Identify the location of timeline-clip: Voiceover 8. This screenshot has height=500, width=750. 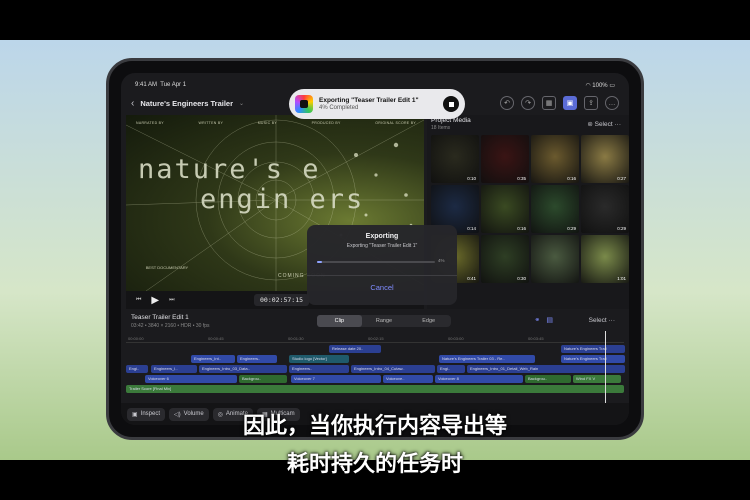
(479, 379).